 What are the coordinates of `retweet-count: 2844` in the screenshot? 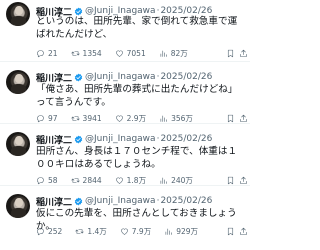 It's located at (92, 180).